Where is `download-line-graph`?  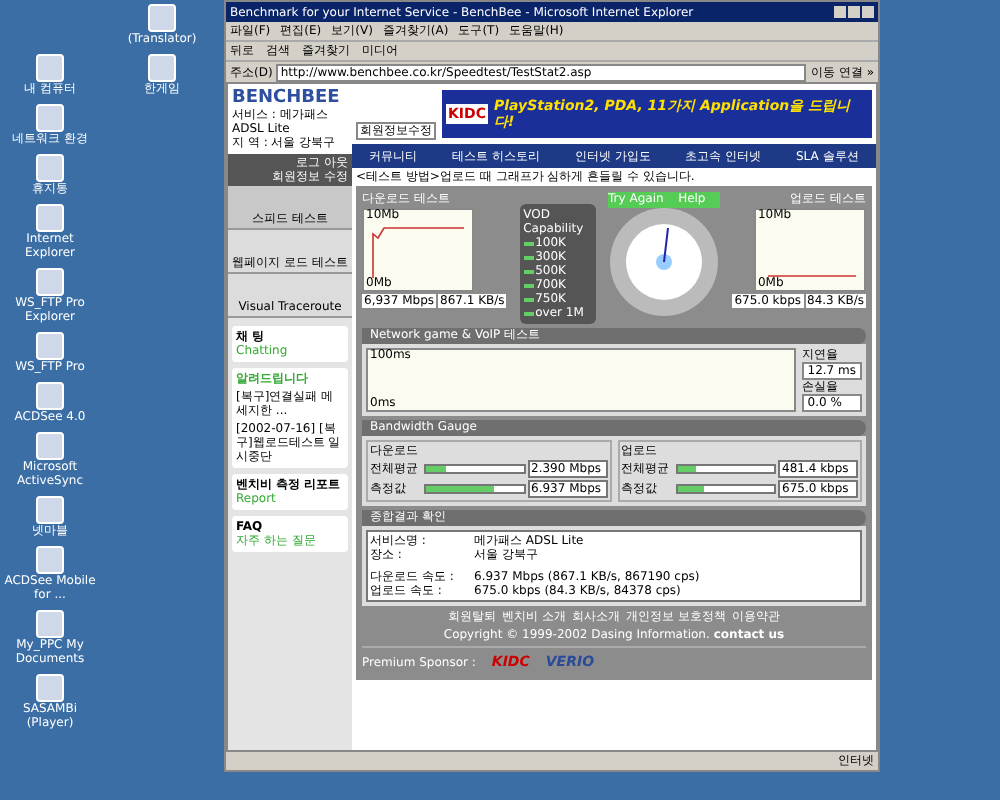 download-line-graph is located at coordinates (418, 252).